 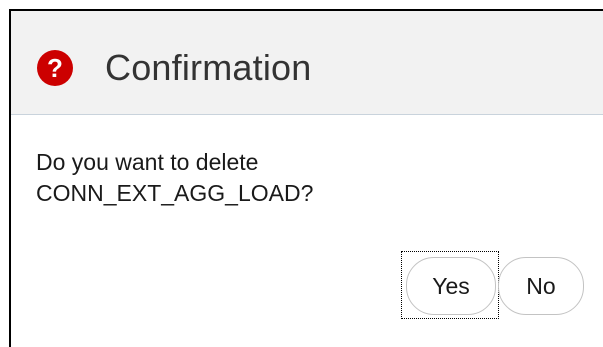 What do you see at coordinates (451, 286) in the screenshot?
I see `yes-button: Yes` at bounding box center [451, 286].